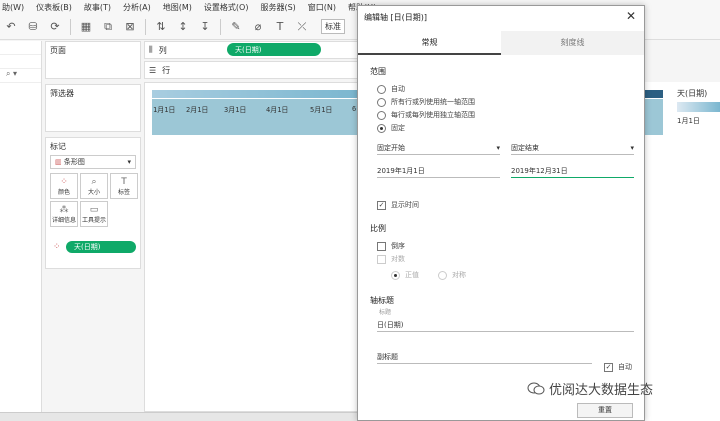 This screenshot has width=720, height=421. What do you see at coordinates (55, 27) in the screenshot?
I see `refresh-icon: ⟳` at bounding box center [55, 27].